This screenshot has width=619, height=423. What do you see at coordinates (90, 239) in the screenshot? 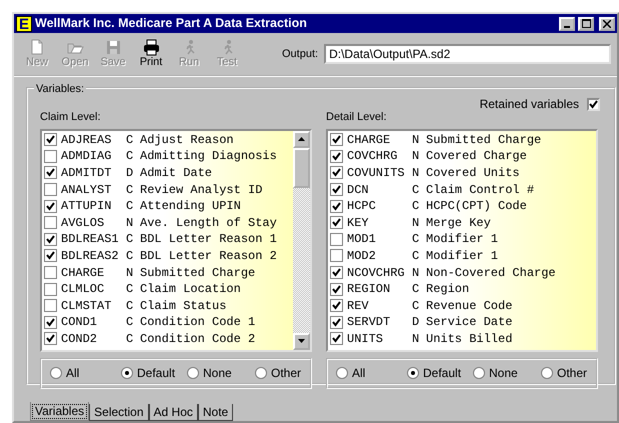
I see `variable-name: BDLREAS1` at bounding box center [90, 239].